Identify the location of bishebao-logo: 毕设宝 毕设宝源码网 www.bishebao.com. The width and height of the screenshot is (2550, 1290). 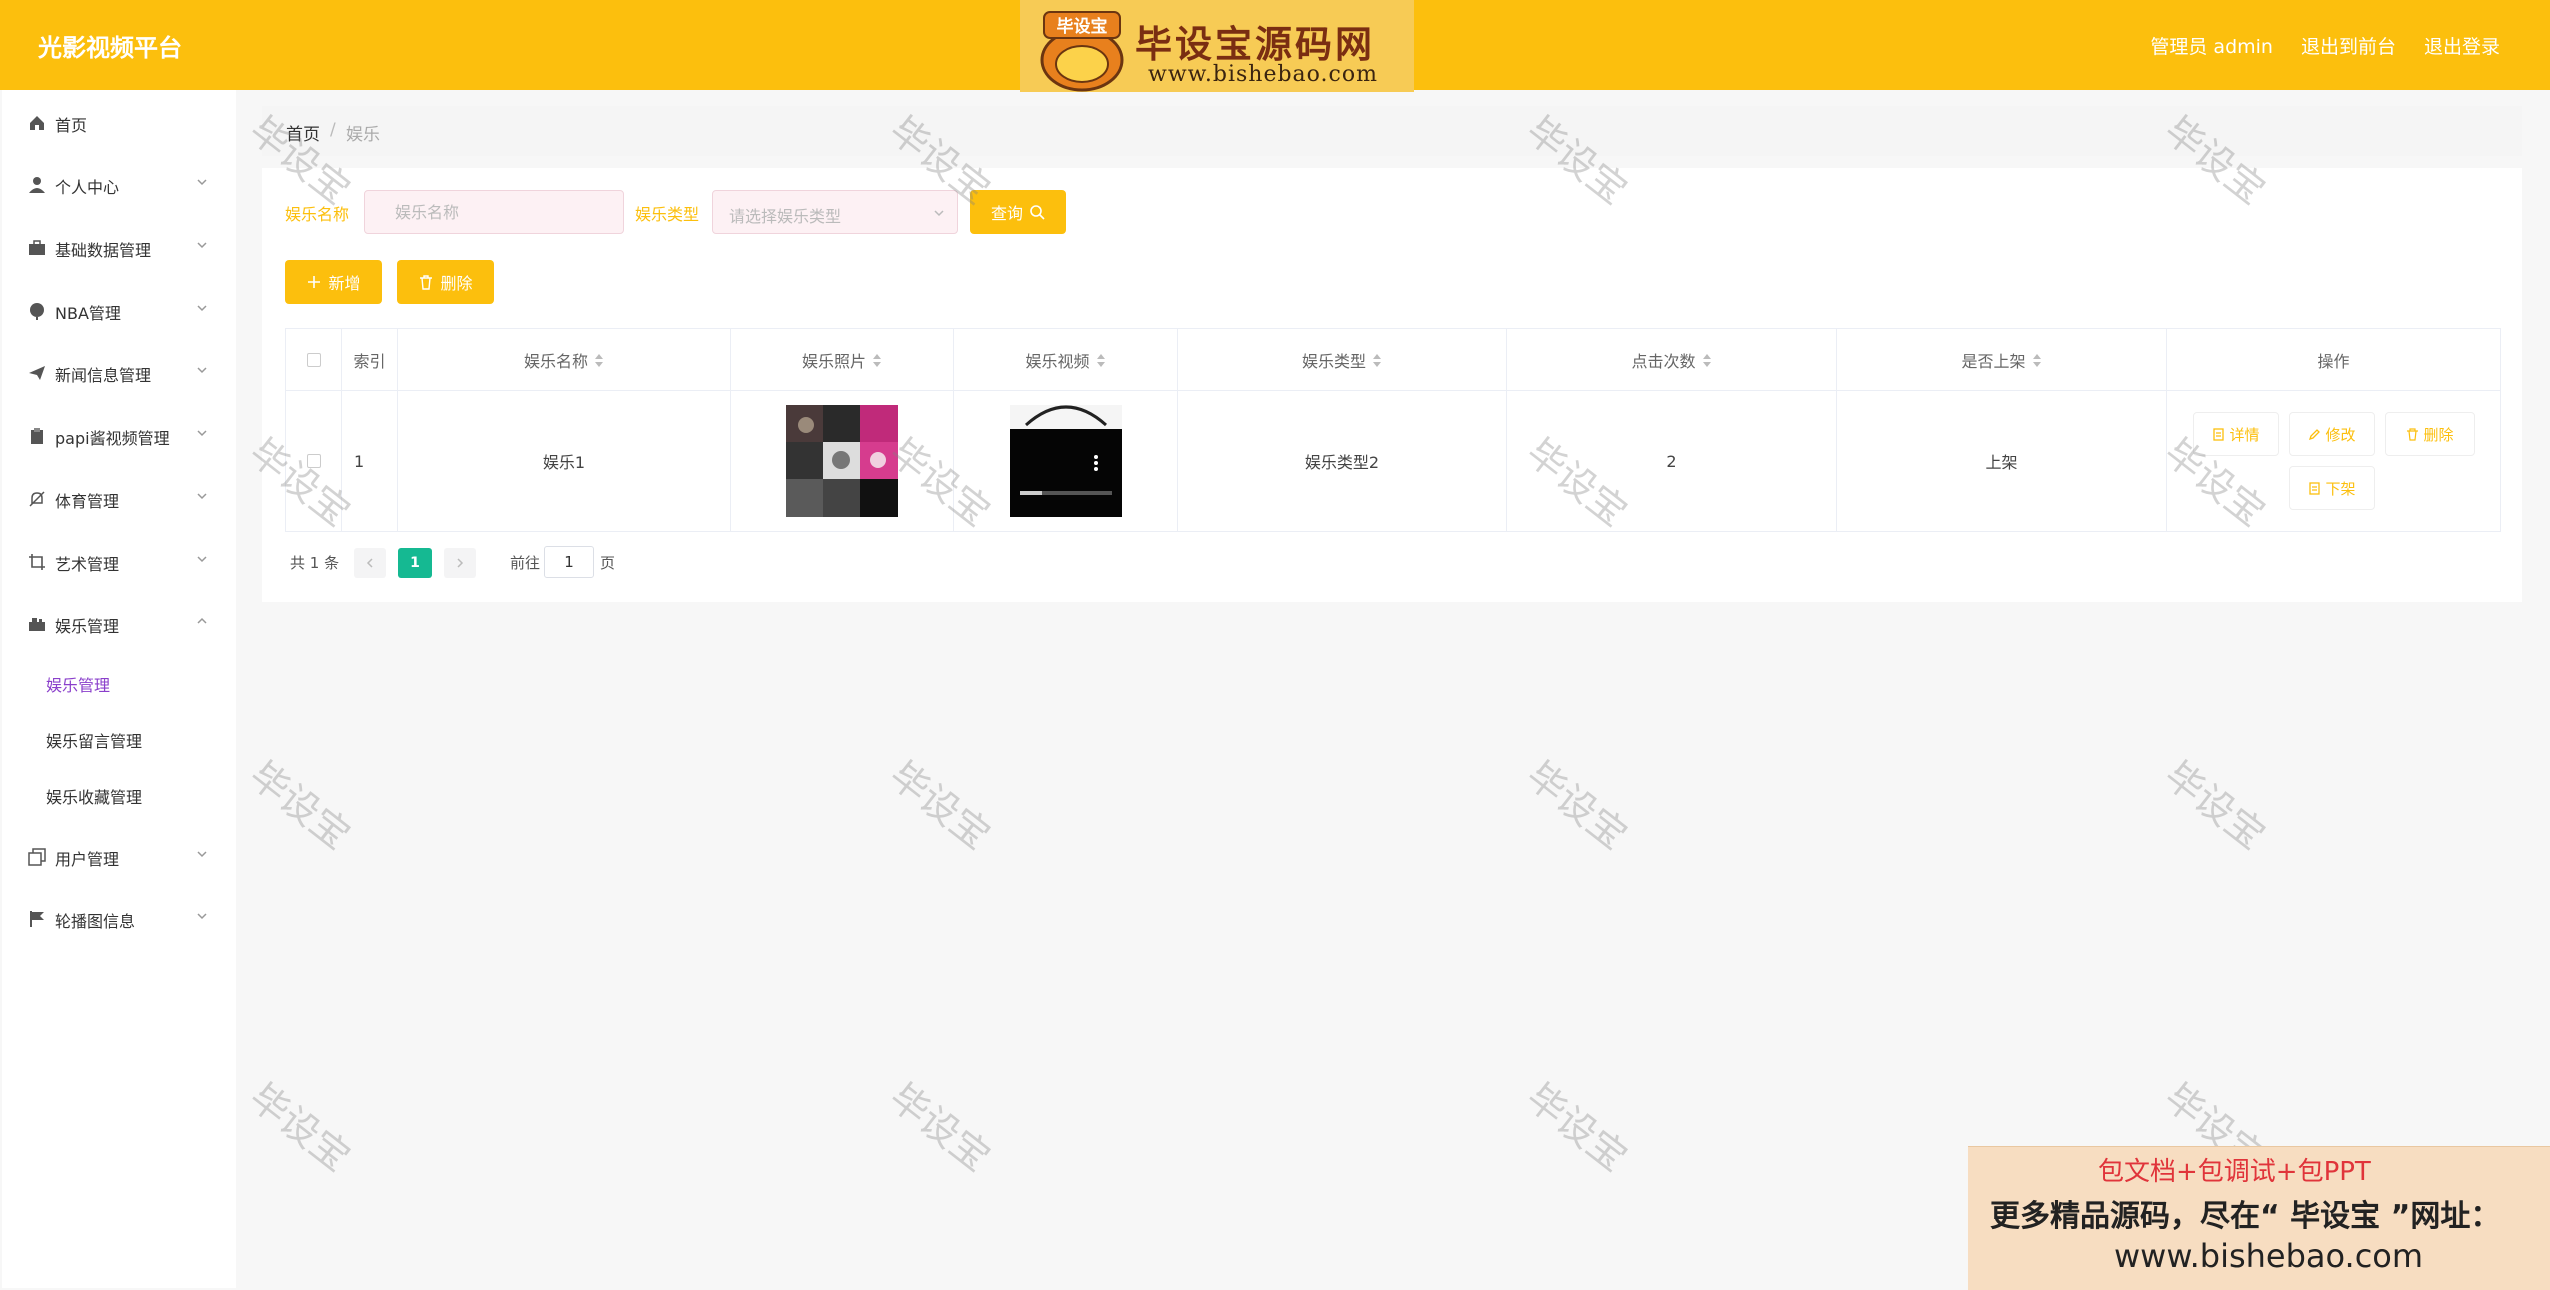
(1217, 46).